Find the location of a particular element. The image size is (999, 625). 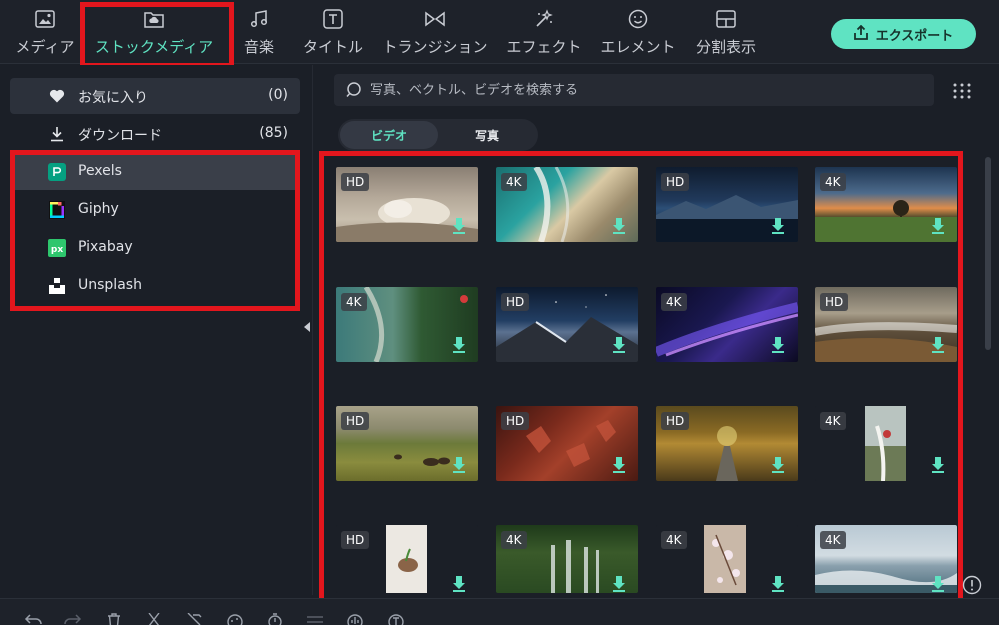

adjust-icon is located at coordinates (315, 619).